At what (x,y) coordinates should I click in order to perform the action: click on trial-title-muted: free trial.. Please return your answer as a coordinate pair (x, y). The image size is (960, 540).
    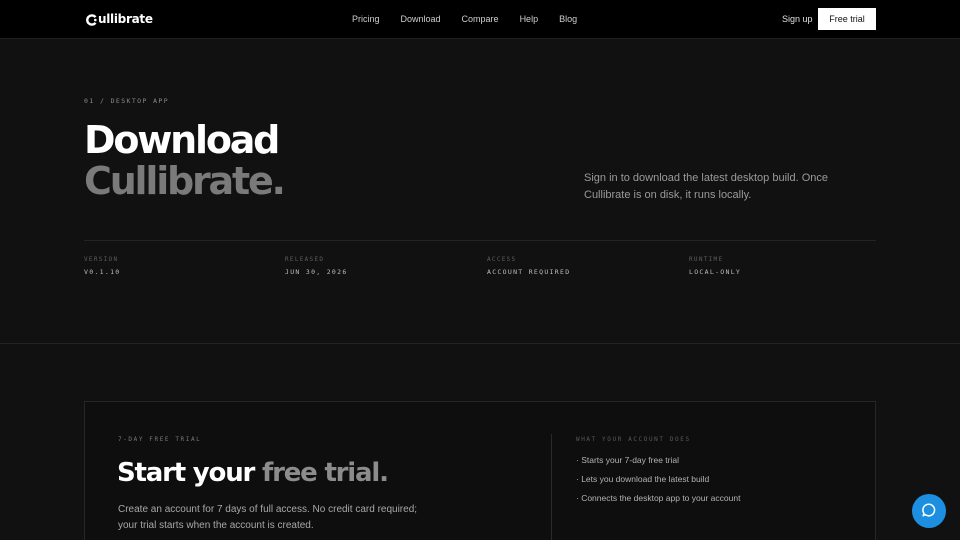
    Looking at the image, I should click on (325, 473).